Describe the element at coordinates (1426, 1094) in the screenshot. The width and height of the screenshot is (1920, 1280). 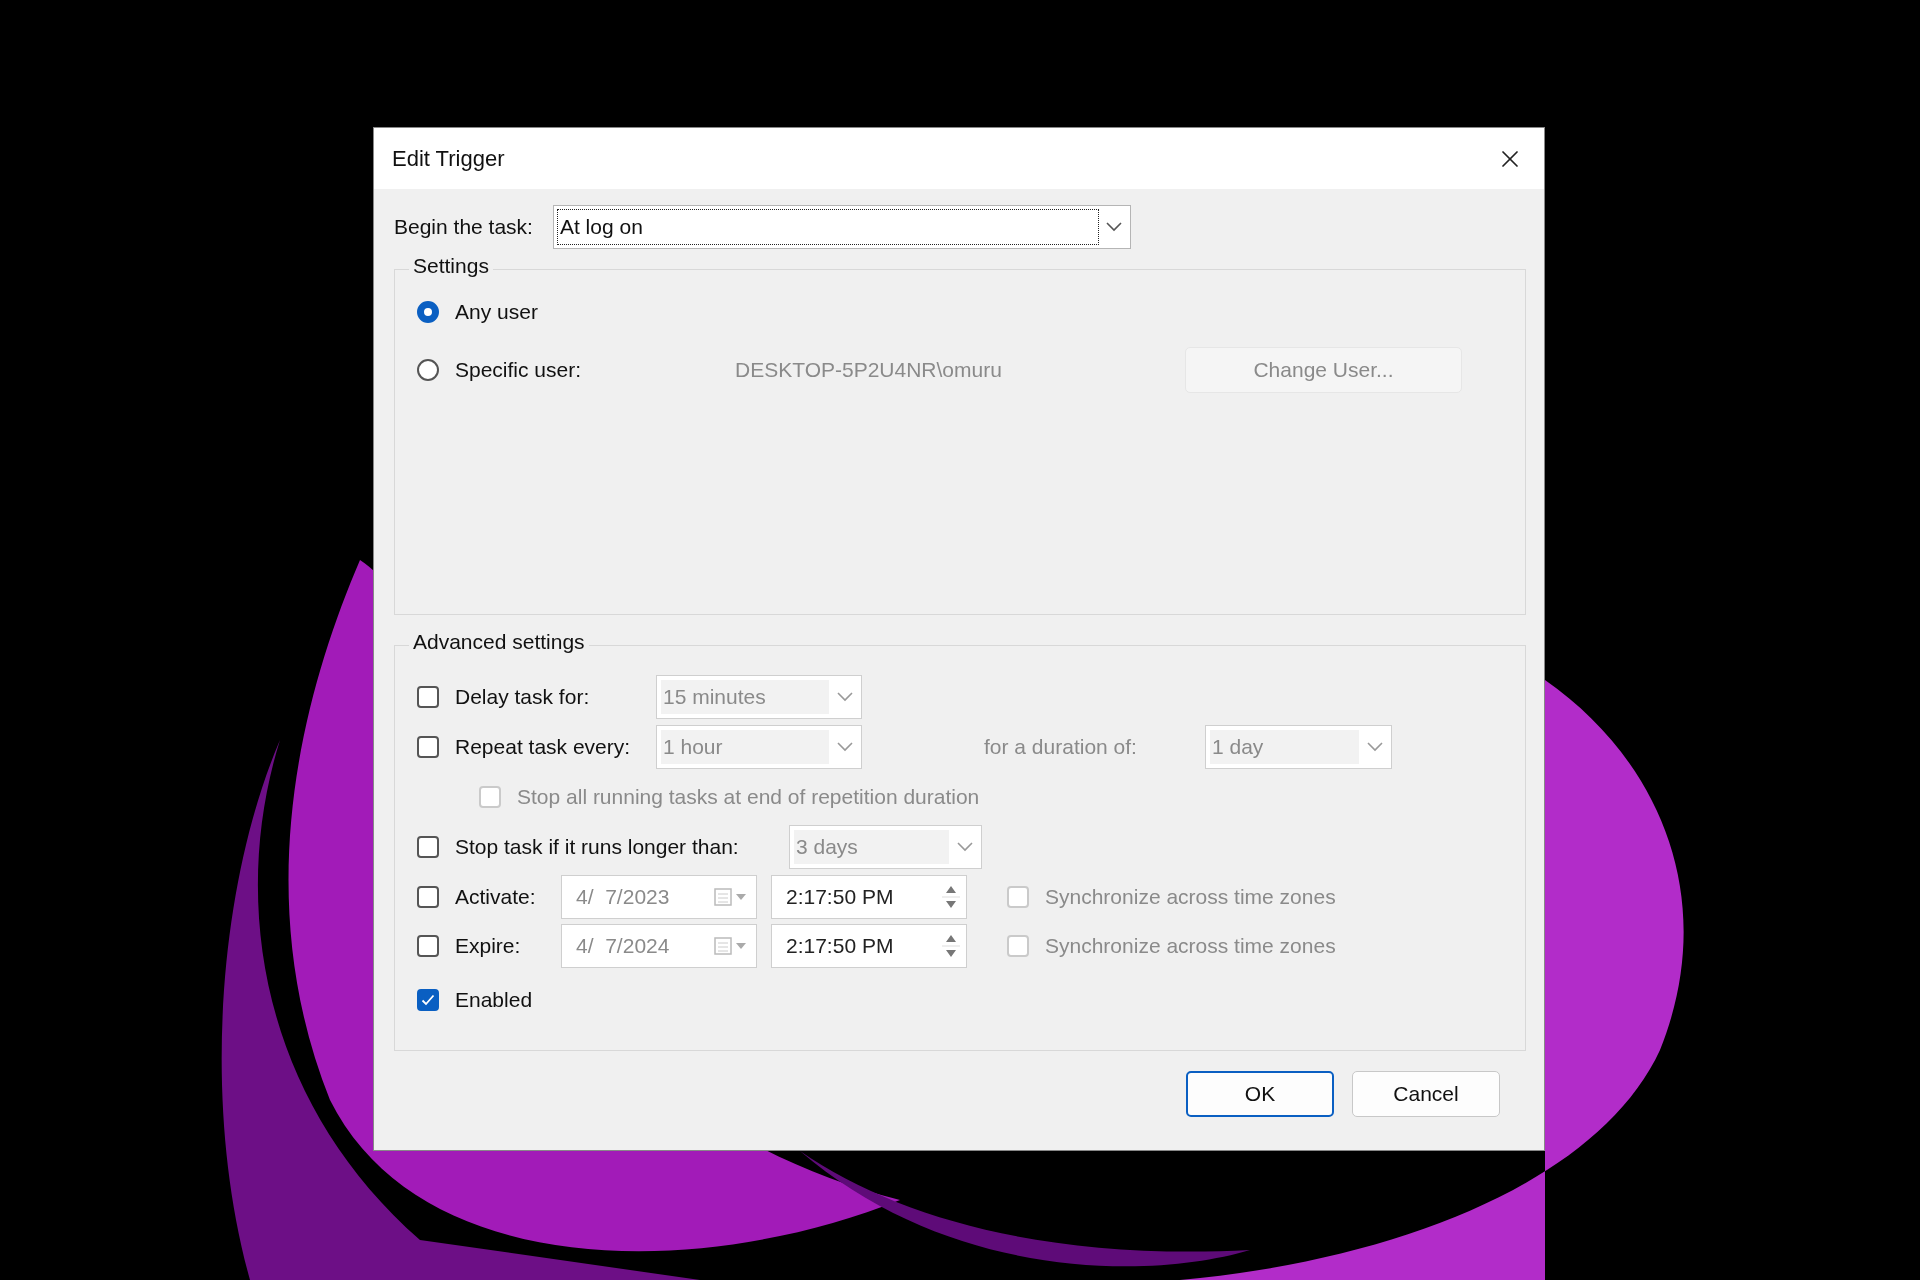
I see `dialog-button: Cancel` at that location.